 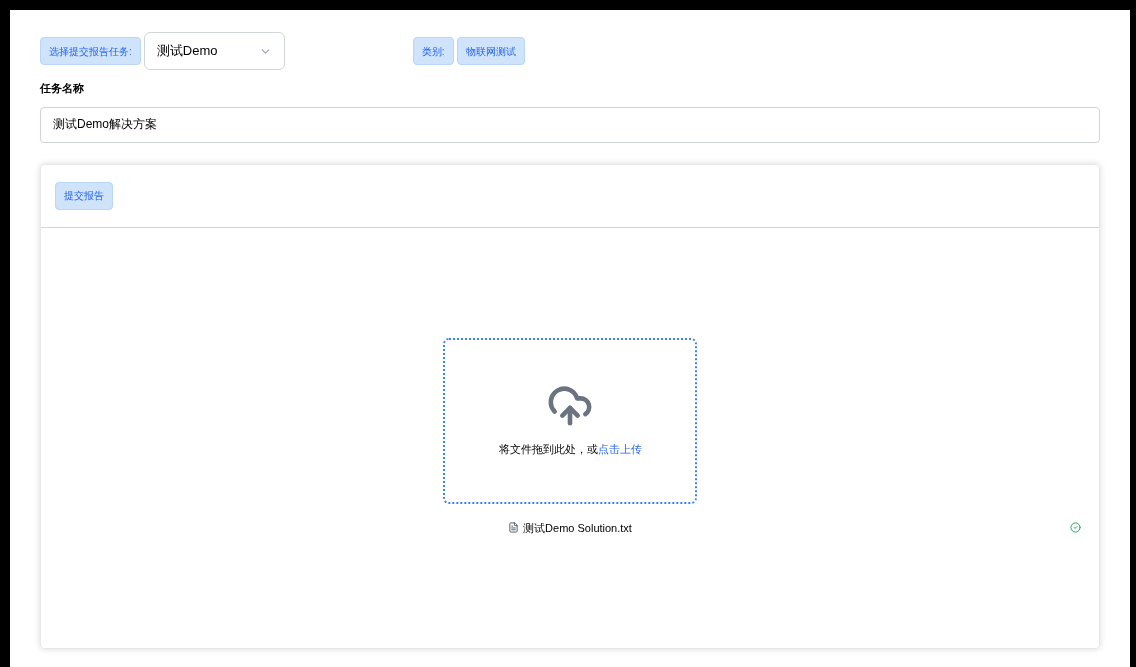 I want to click on file-name: 测试Demo Solution.txt, so click(x=577, y=527).